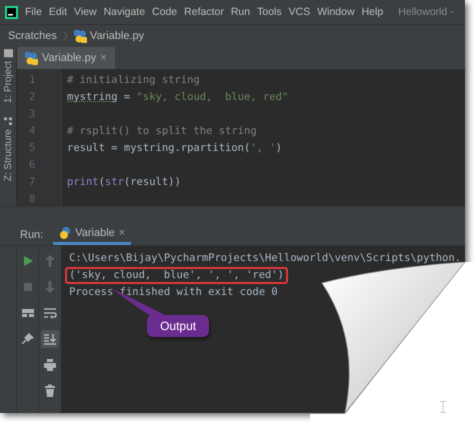 The image size is (474, 426). Describe the element at coordinates (124, 182) in the screenshot. I see `code-line: print(str(result))` at that location.